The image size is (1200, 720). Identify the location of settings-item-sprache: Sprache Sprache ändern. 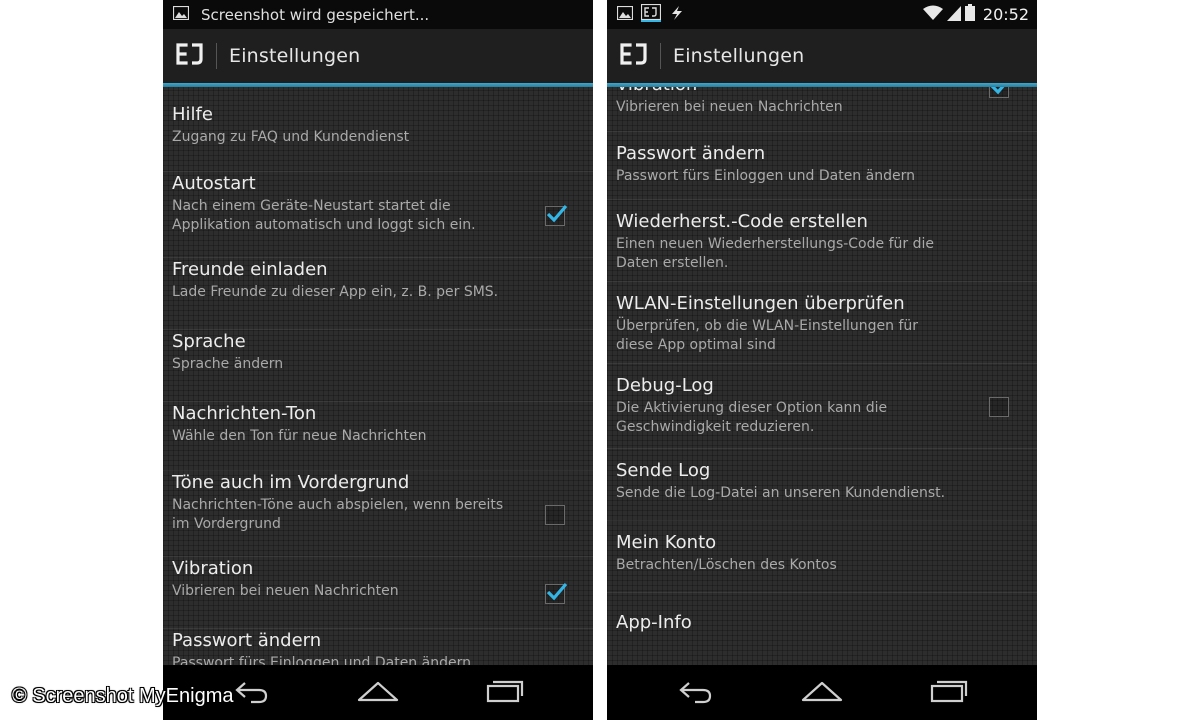
(378, 366).